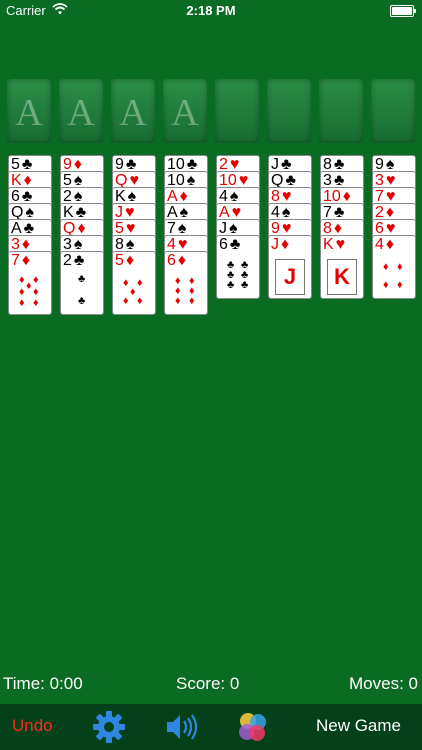  Describe the element at coordinates (342, 277) in the screenshot. I see `face-card-emblem: K` at that location.